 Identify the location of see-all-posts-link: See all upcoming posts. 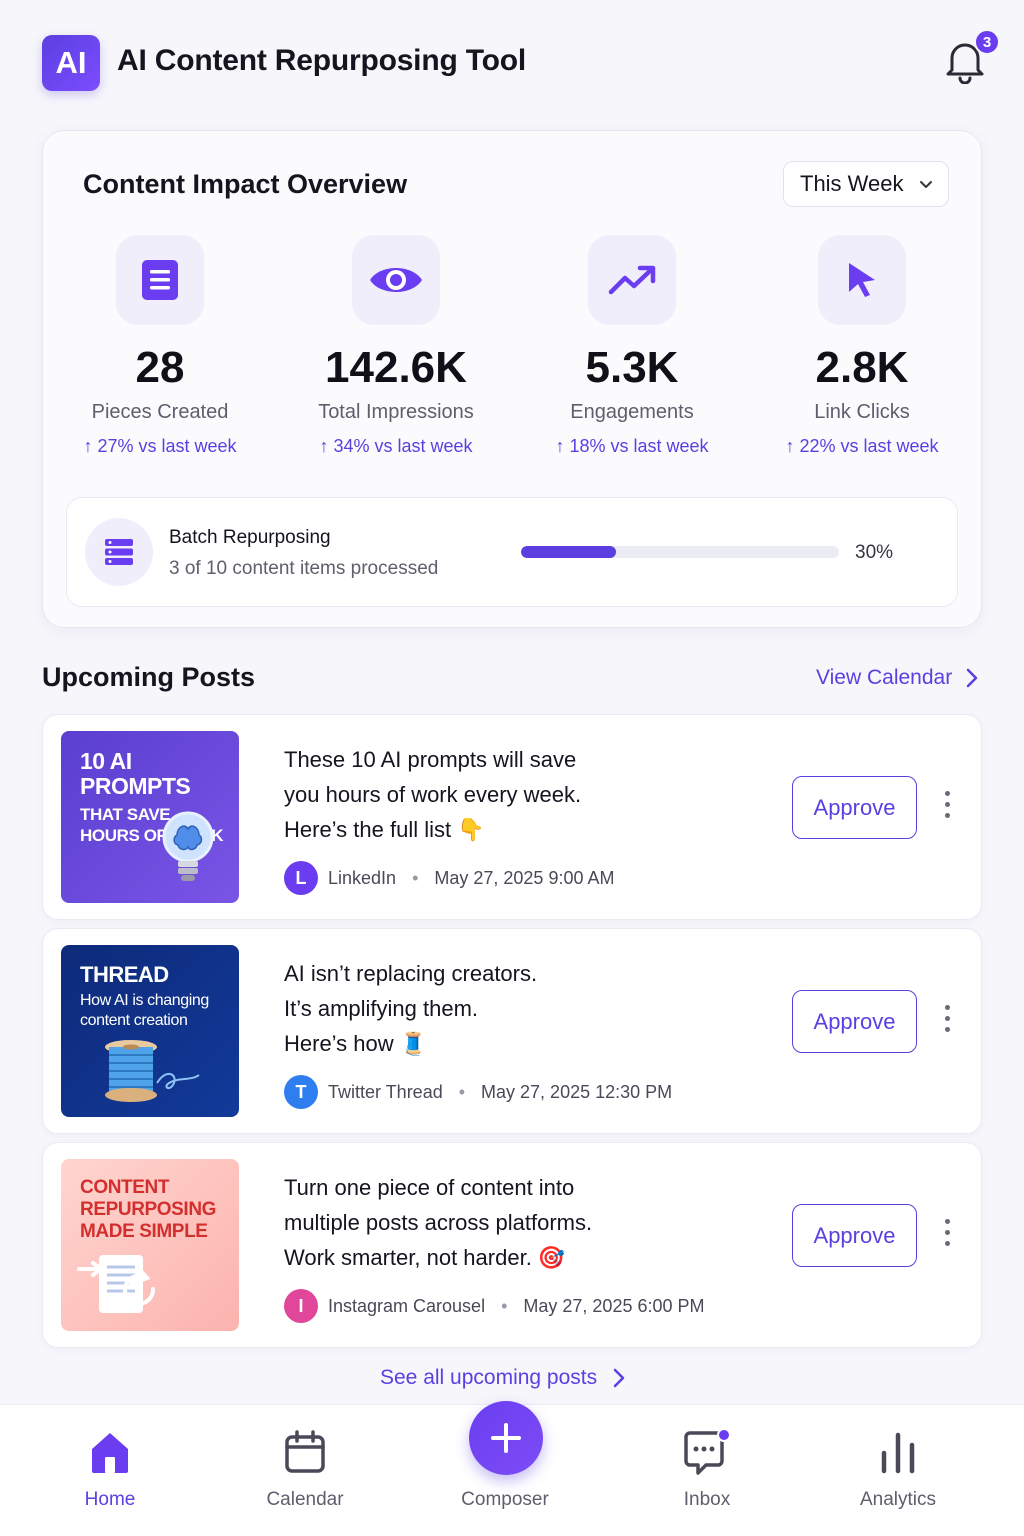
(502, 1378).